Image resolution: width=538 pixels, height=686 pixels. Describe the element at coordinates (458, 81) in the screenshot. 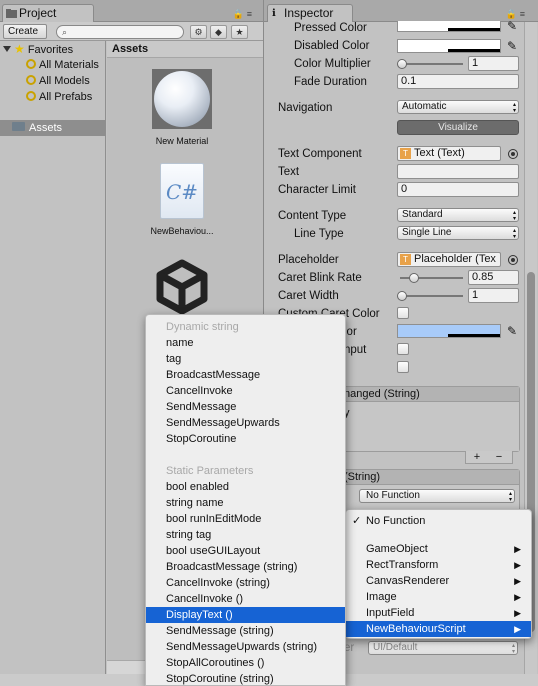

I see `fade-duration-input: 0.1` at that location.